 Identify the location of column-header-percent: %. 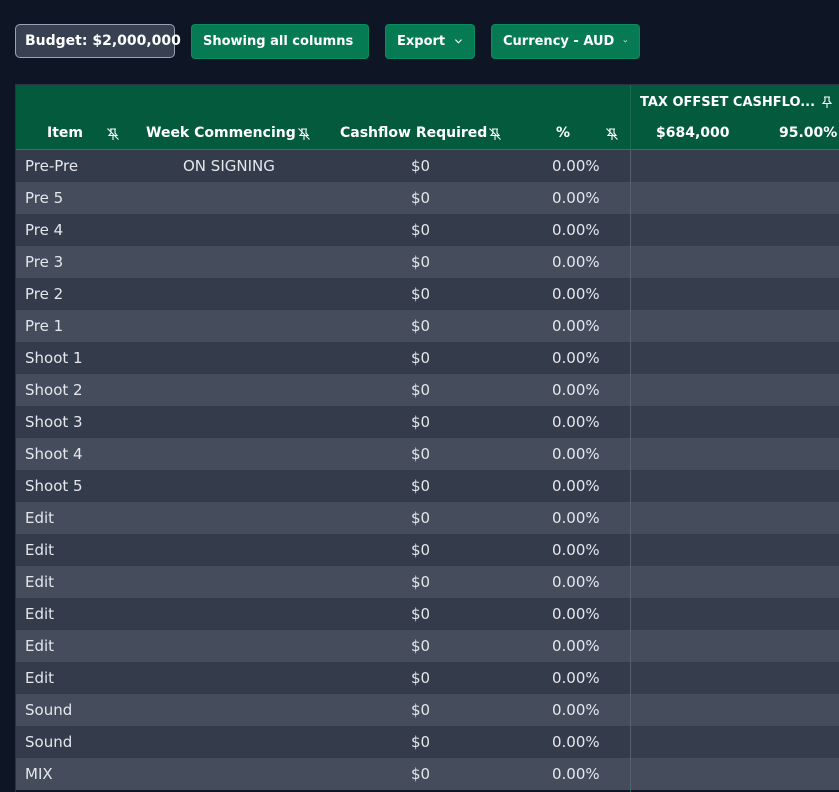
(563, 133).